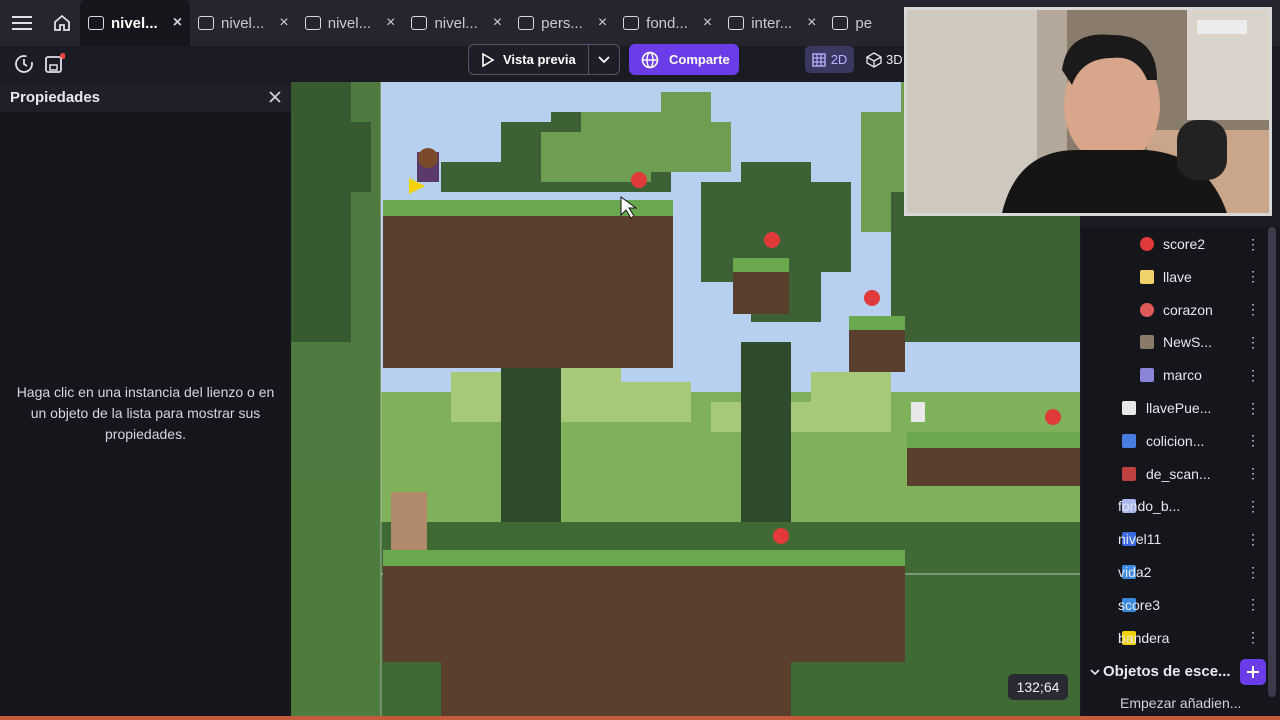  What do you see at coordinates (1174, 605) in the screenshot?
I see `object-row-score3: score3 ⋮` at bounding box center [1174, 605].